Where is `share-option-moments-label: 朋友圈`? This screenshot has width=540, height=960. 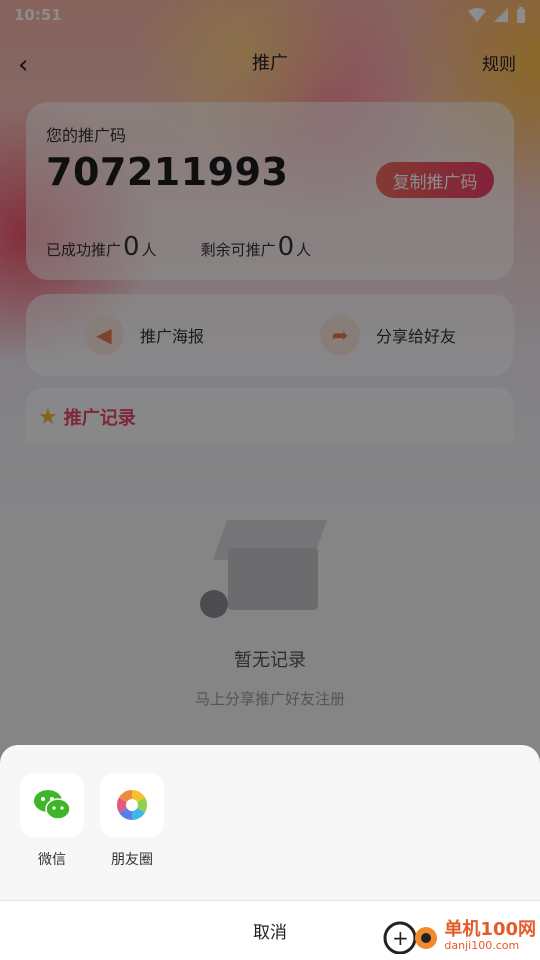
share-option-moments-label: 朋友圈 is located at coordinates (132, 860).